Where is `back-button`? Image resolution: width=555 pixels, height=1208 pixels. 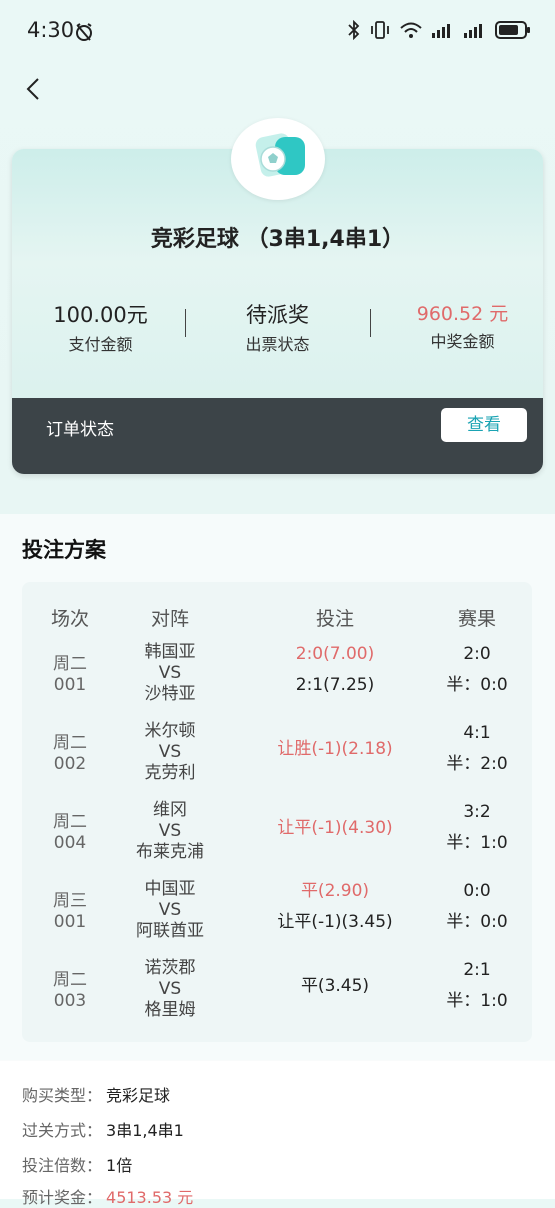
back-button is located at coordinates (35, 89).